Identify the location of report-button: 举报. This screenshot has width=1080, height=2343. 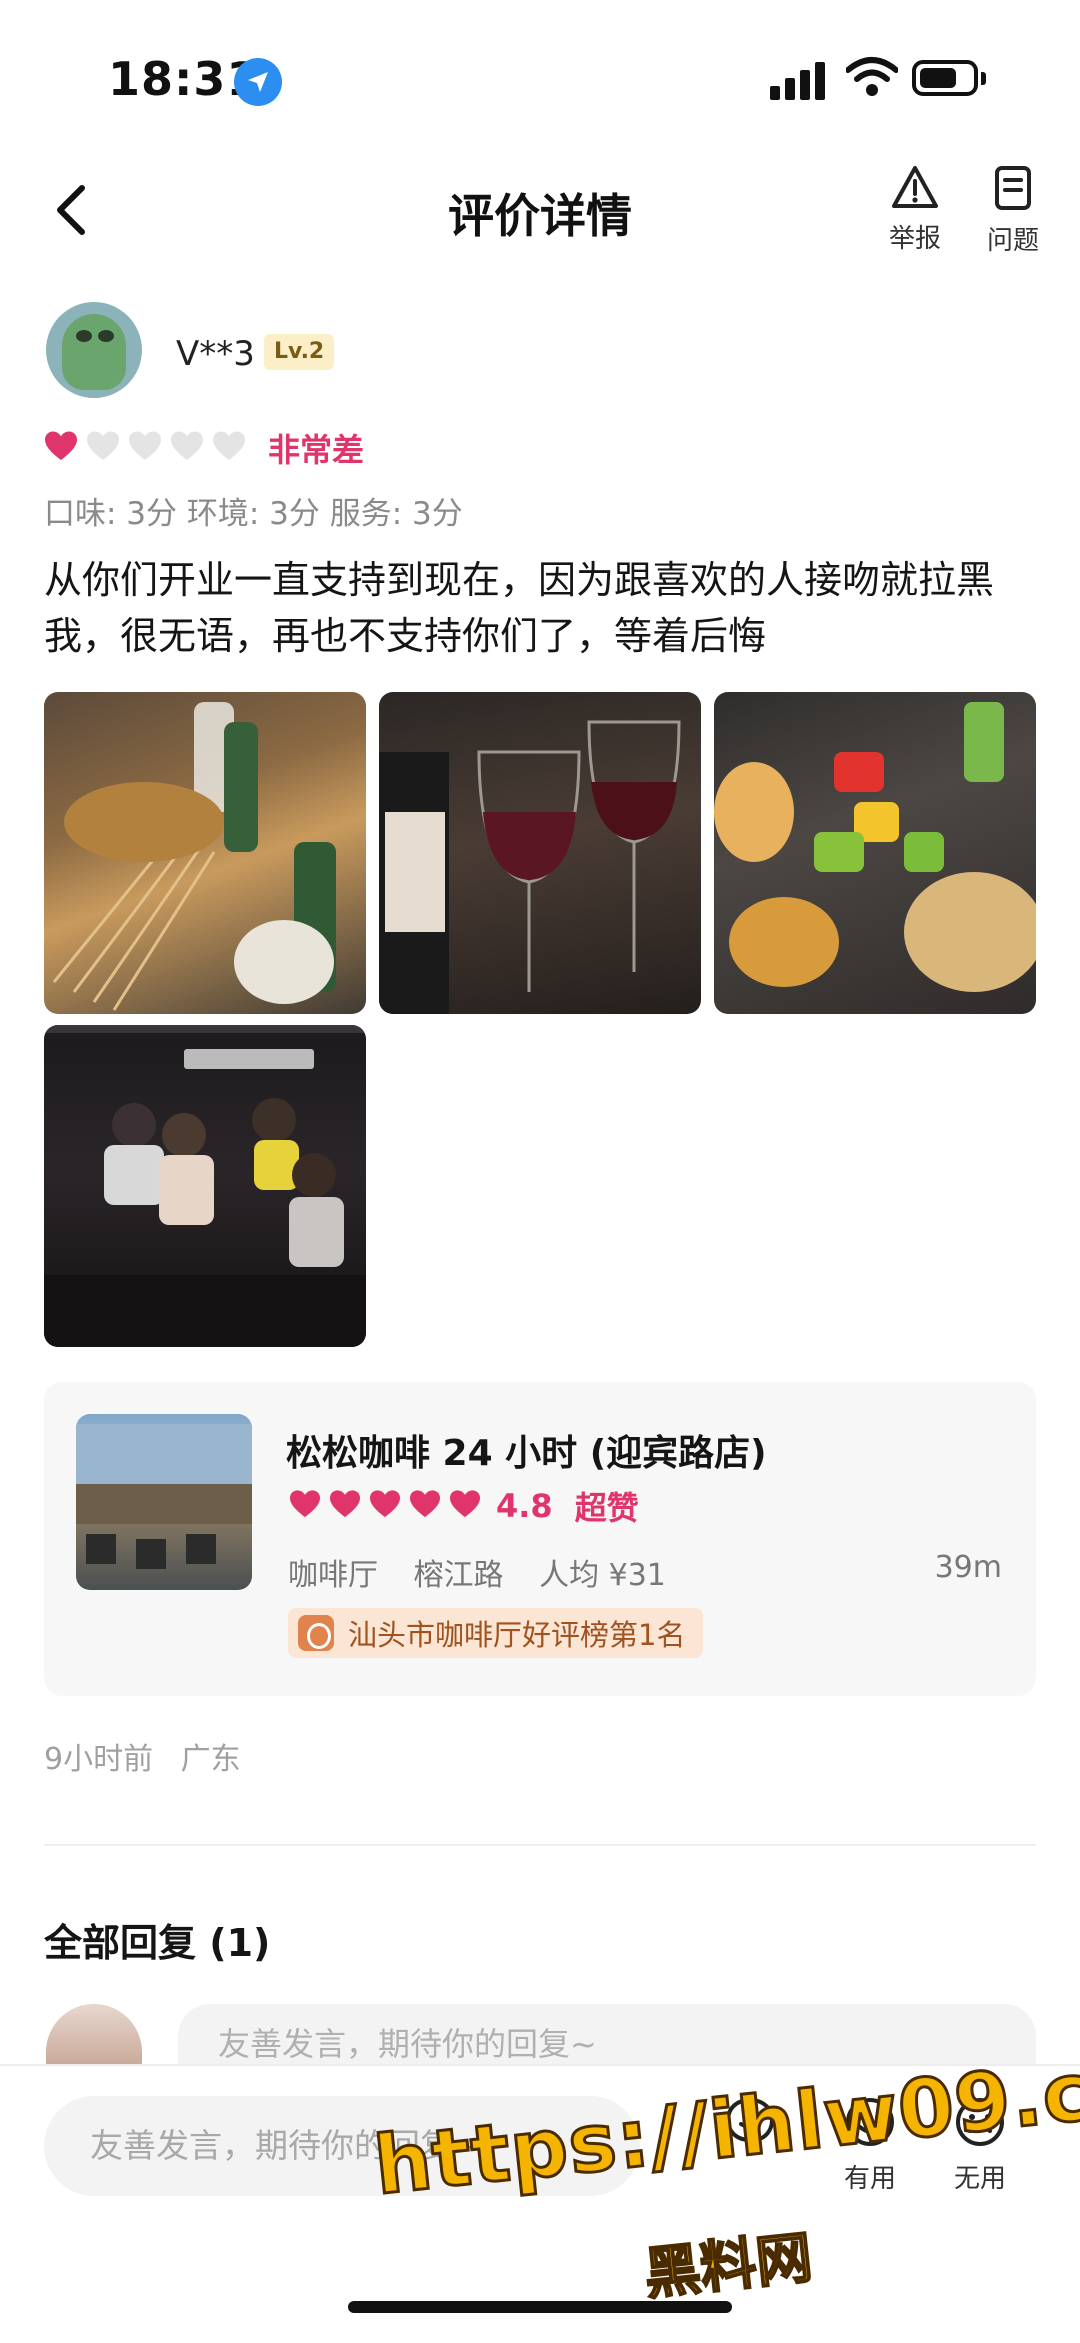
(915, 209).